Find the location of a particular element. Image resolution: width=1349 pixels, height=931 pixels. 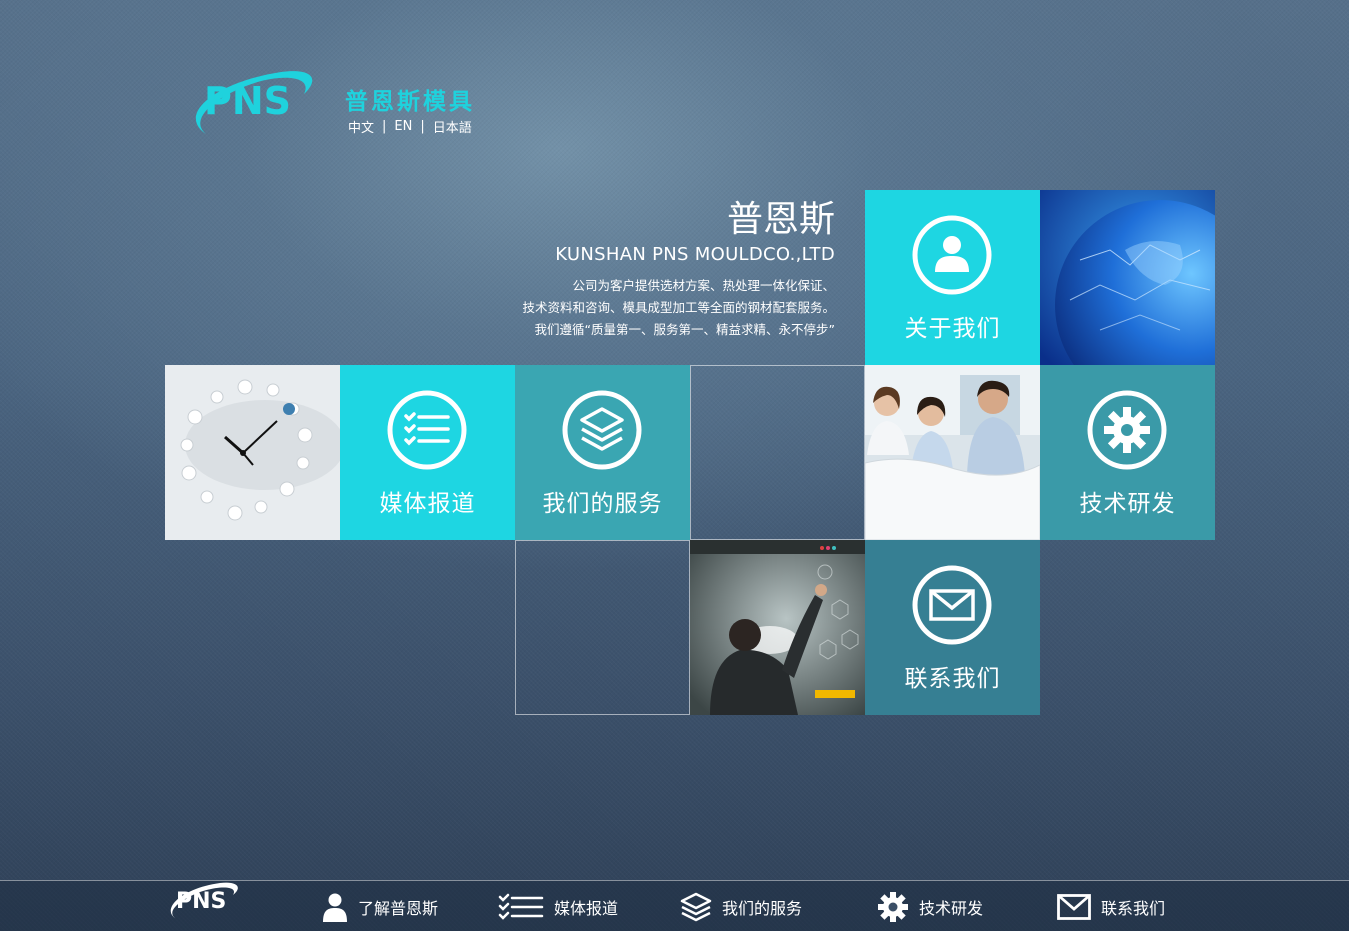

logo-text: PNS is located at coordinates (247, 101).